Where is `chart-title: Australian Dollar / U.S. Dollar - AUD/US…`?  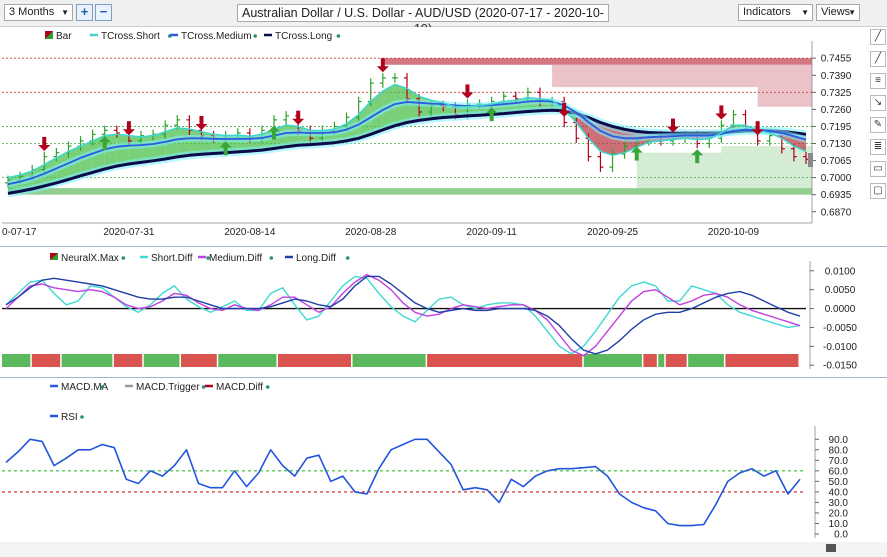 chart-title: Australian Dollar / U.S. Dollar - AUD/US… is located at coordinates (423, 20).